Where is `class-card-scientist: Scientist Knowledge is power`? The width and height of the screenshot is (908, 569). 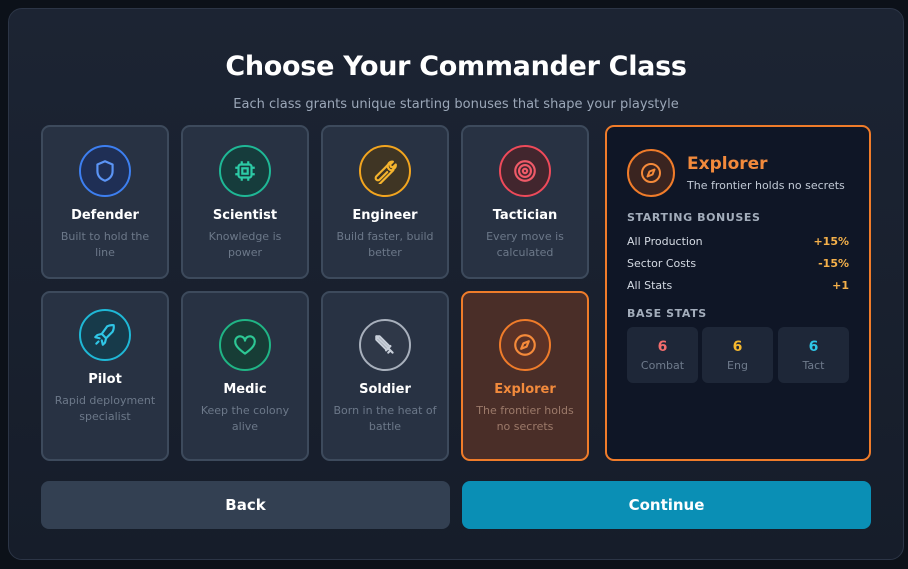
class-card-scientist: Scientist Knowledge is power is located at coordinates (245, 202).